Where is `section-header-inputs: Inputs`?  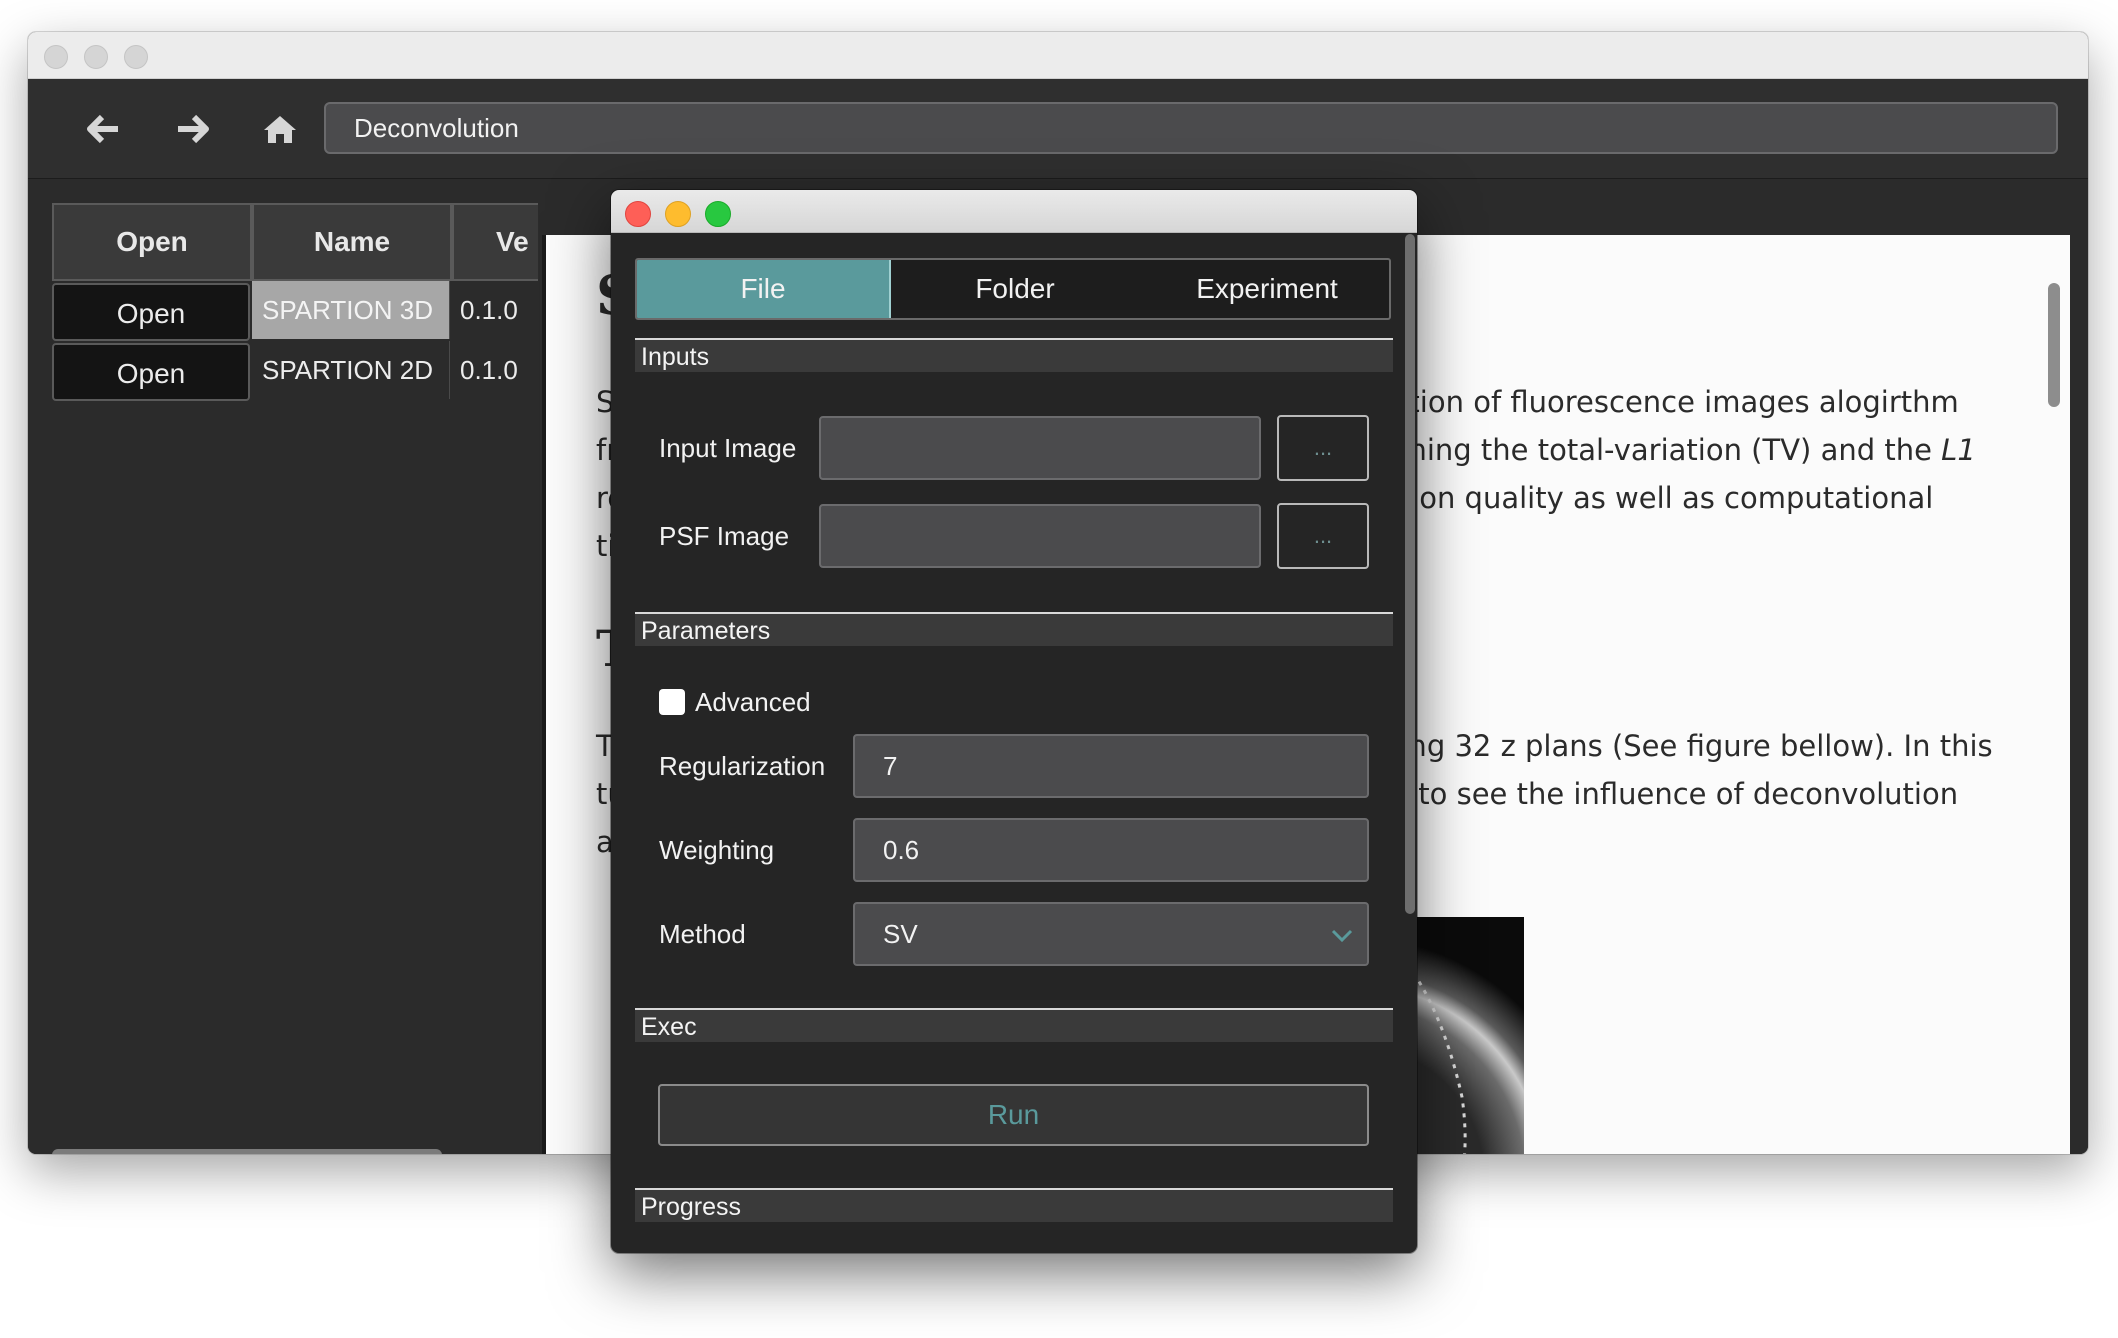 section-header-inputs: Inputs is located at coordinates (1014, 355).